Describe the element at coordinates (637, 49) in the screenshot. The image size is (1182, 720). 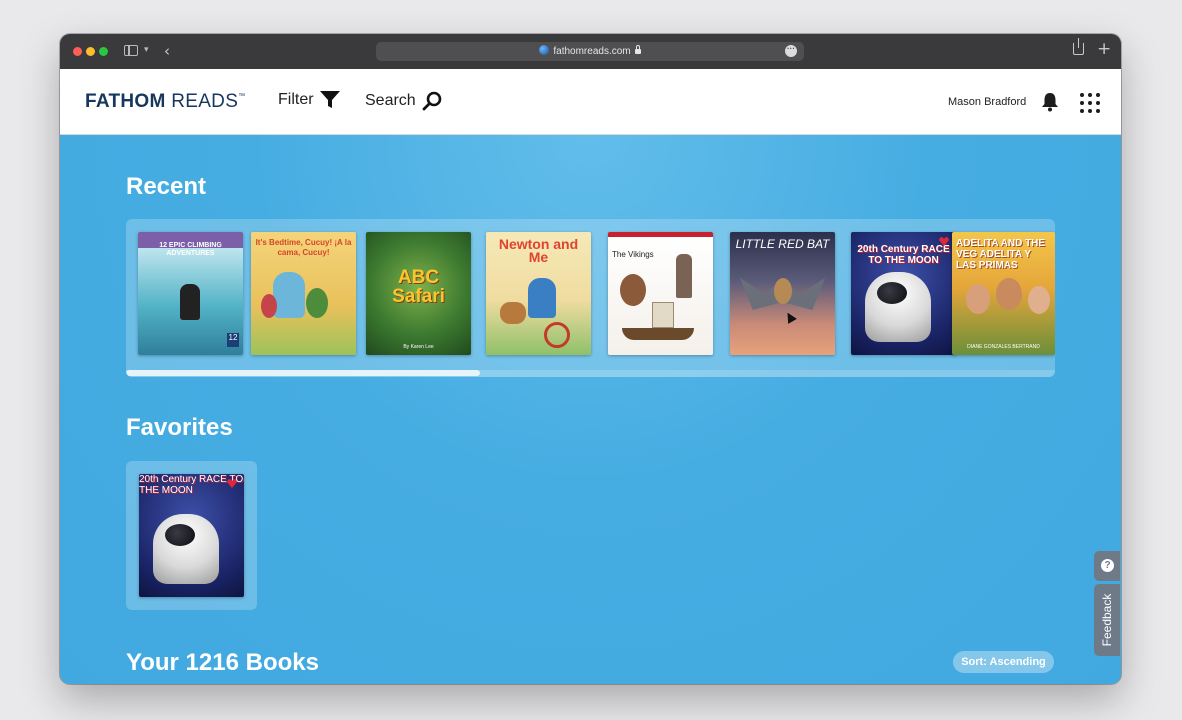
I see `lock-icon` at that location.